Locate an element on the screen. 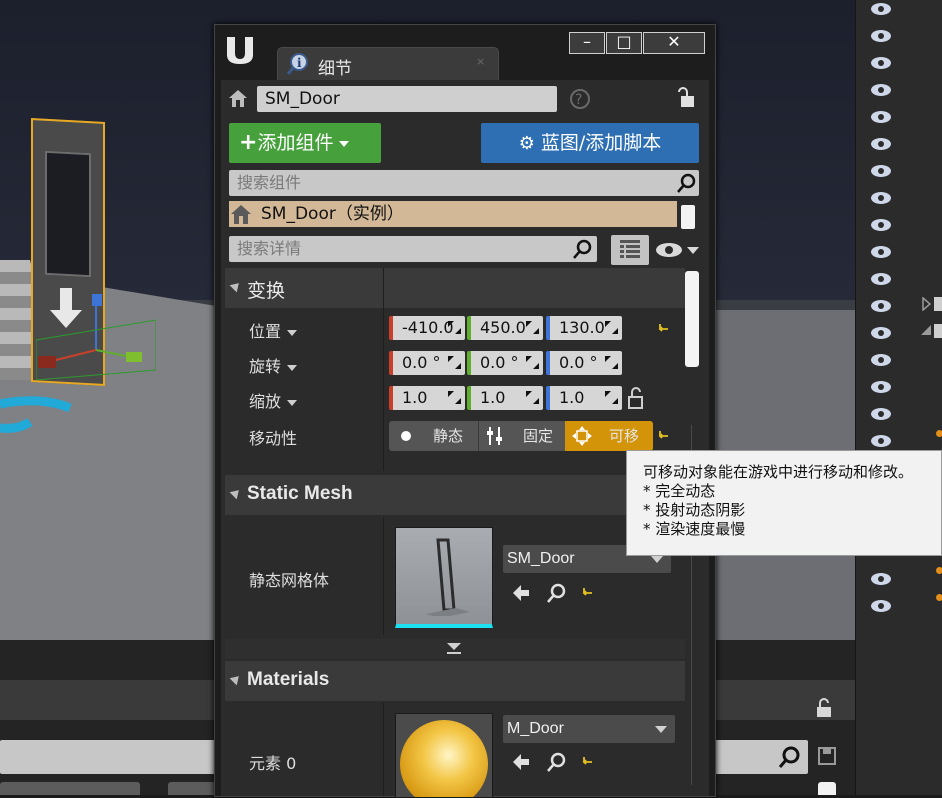  move-arrows-icon is located at coordinates (582, 436).